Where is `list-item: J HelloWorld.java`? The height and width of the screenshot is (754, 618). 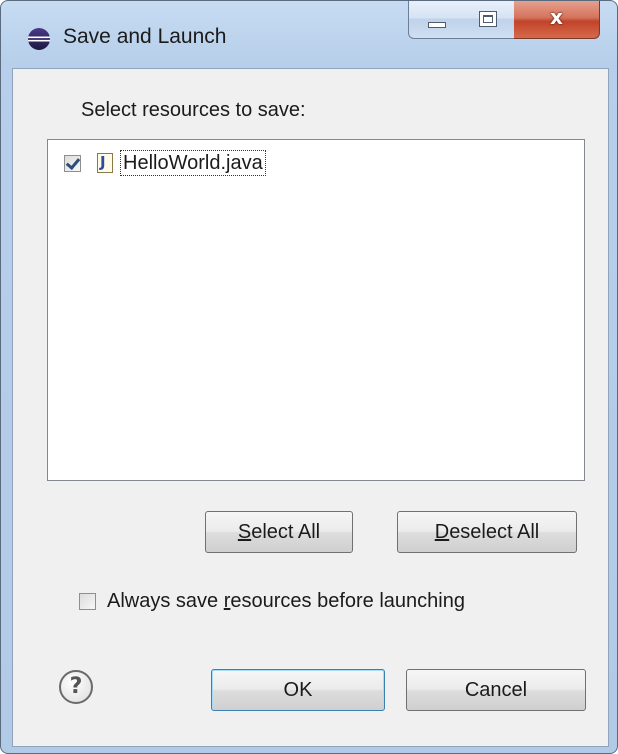 list-item: J HelloWorld.java is located at coordinates (165, 163).